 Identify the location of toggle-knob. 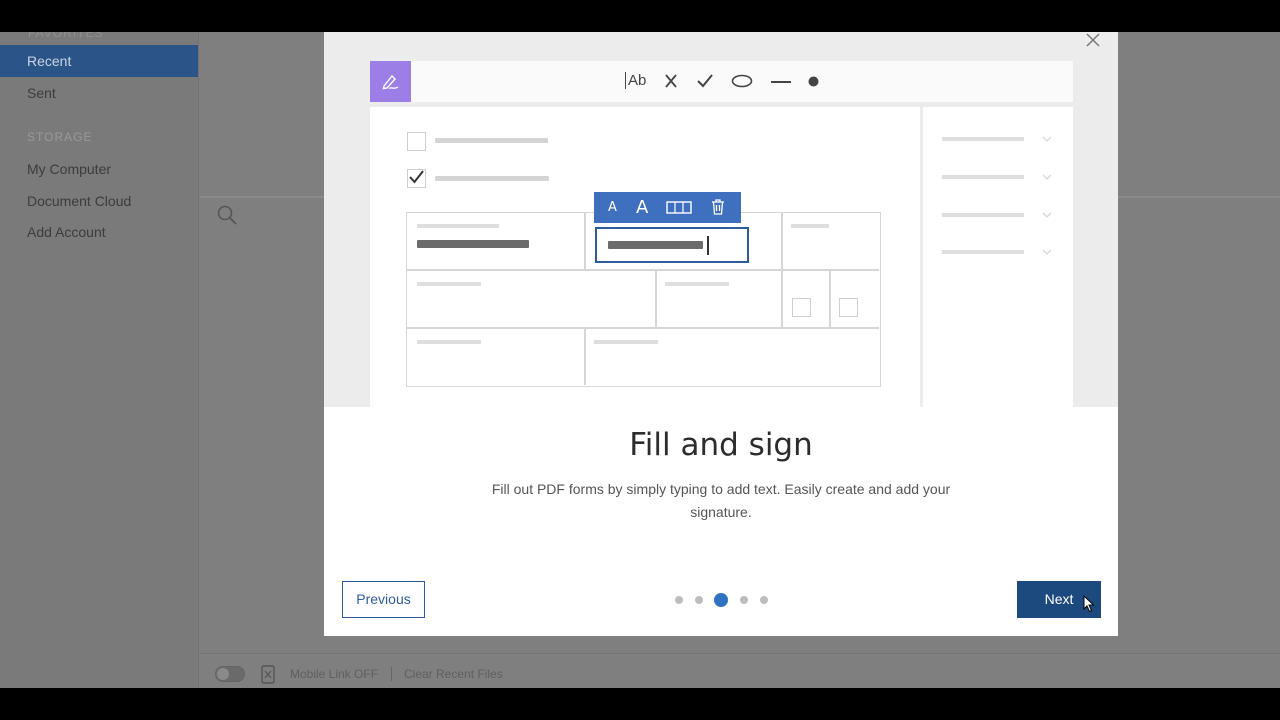
(223, 674).